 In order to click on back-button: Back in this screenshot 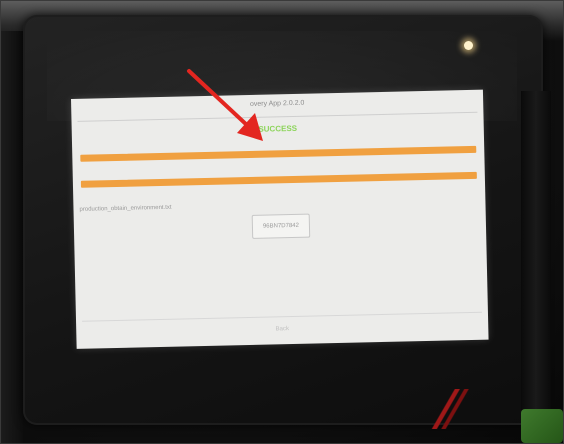, I will do `click(282, 329)`.